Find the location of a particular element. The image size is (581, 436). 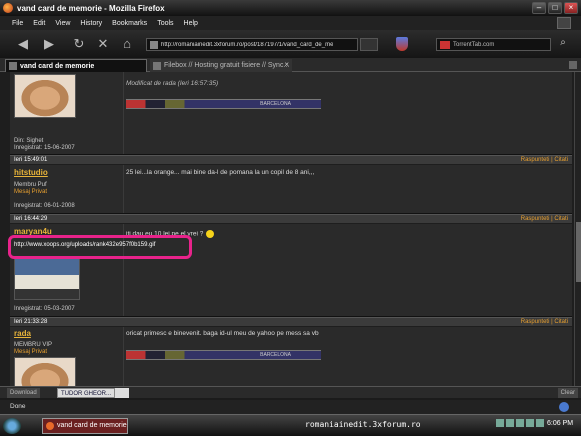

post-date: Ieri 21:33:28 is located at coordinates (31, 322).